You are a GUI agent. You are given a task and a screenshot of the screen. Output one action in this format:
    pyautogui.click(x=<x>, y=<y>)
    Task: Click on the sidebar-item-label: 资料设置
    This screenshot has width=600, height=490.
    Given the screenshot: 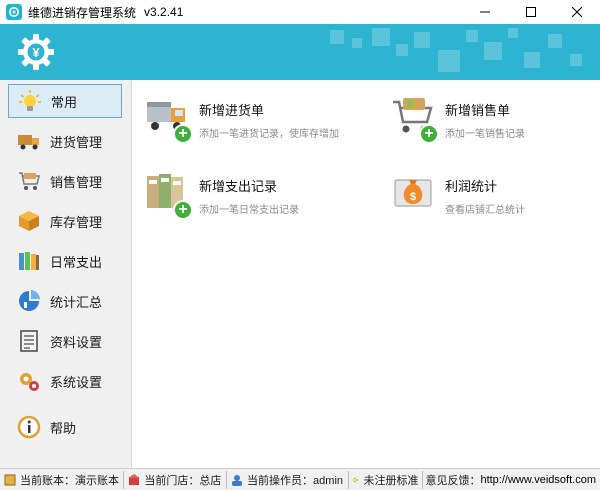 What is the action you would take?
    pyautogui.click(x=76, y=342)
    